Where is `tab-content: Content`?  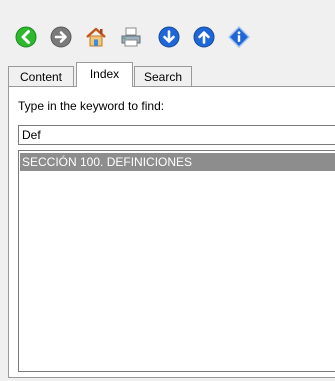 tab-content: Content is located at coordinates (41, 76).